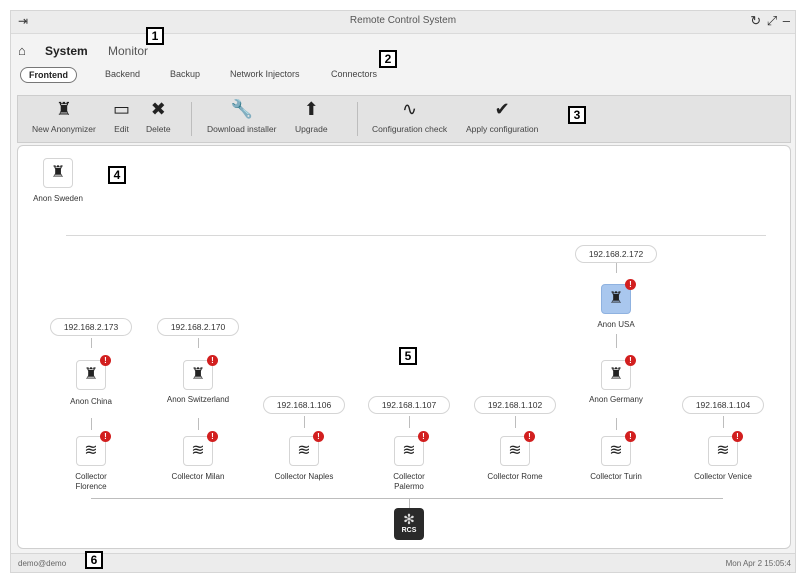  I want to click on ip-address: 192.168.1.106, so click(304, 405).